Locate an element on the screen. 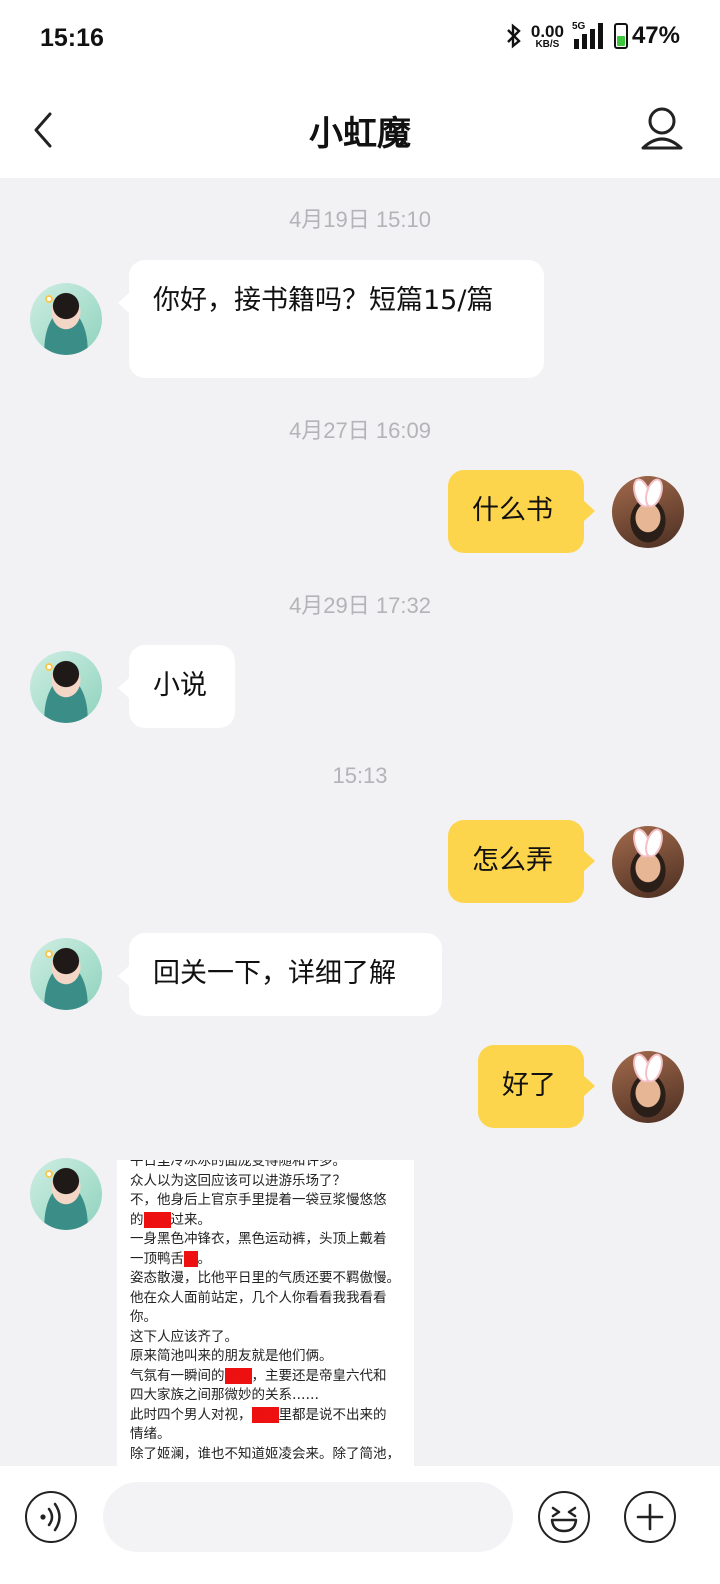  status-bar: 15:16 0.00 KB/S 5G 47% is located at coordinates (360, 41).